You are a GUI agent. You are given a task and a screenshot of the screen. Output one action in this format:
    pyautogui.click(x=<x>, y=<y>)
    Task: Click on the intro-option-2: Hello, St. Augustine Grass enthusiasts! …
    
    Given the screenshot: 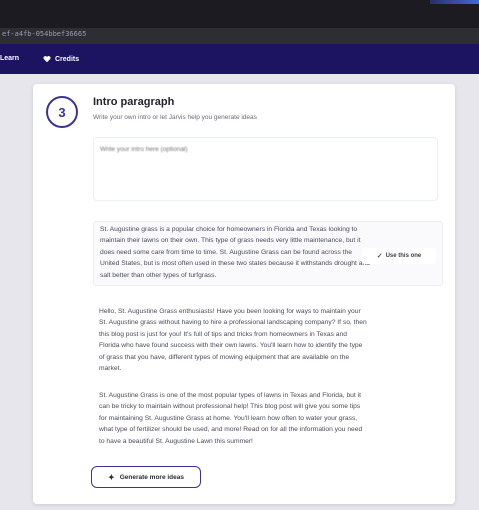 What is the action you would take?
    pyautogui.click(x=268, y=340)
    